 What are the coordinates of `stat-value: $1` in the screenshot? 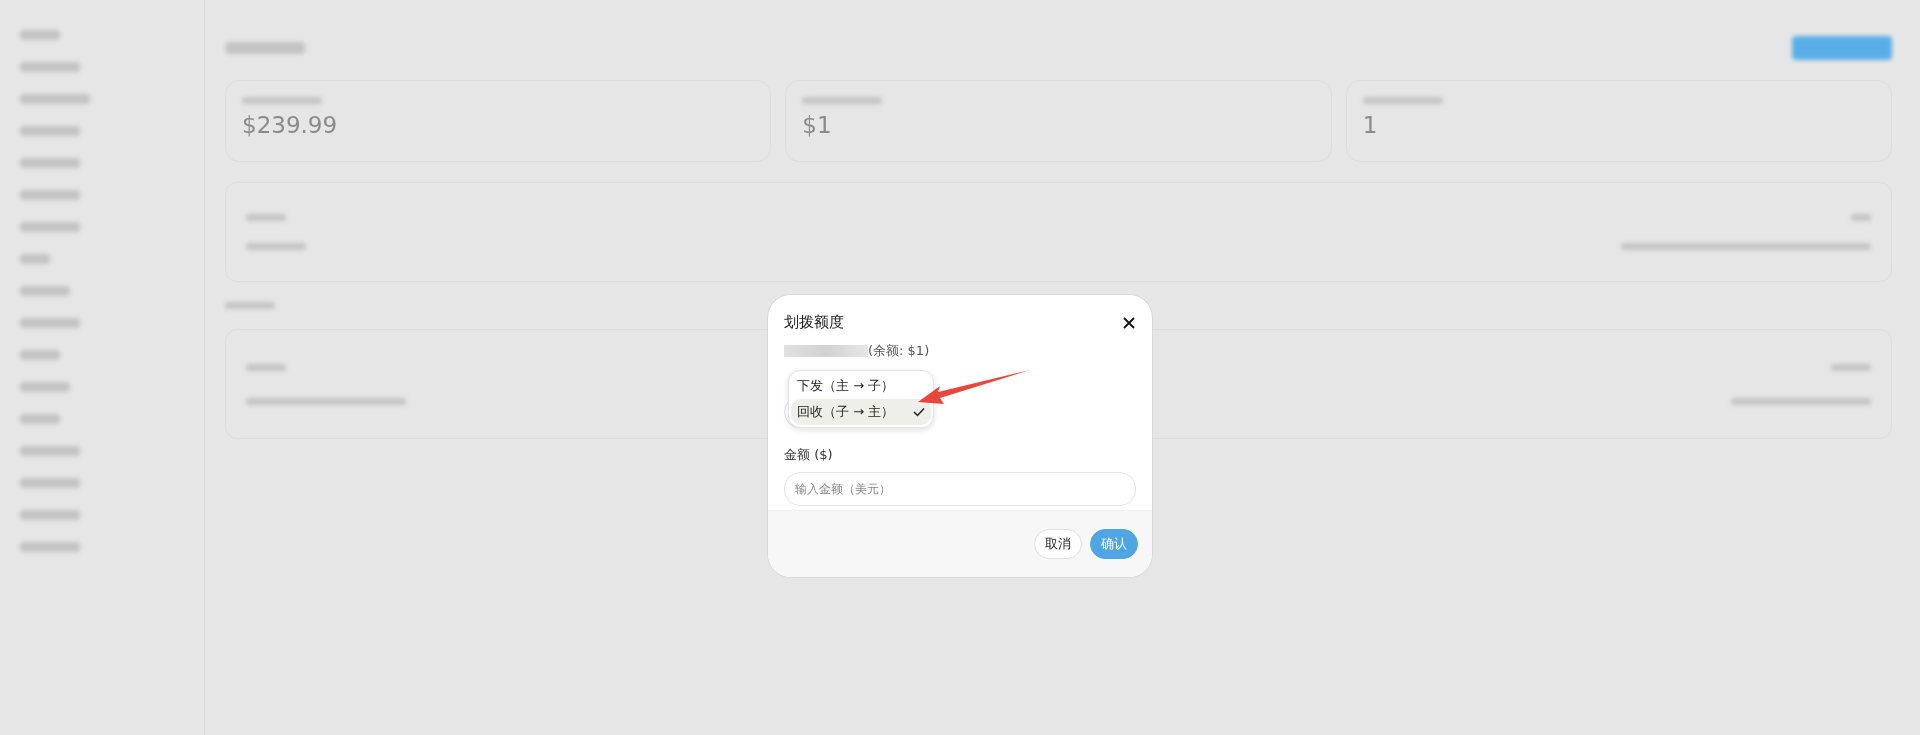 It's located at (817, 125).